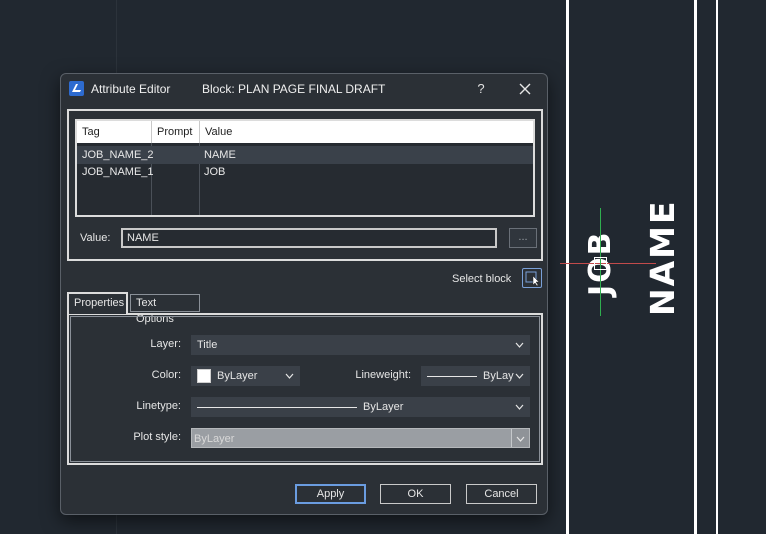  I want to click on cell-tag: JOB_NAME_2, so click(118, 155).